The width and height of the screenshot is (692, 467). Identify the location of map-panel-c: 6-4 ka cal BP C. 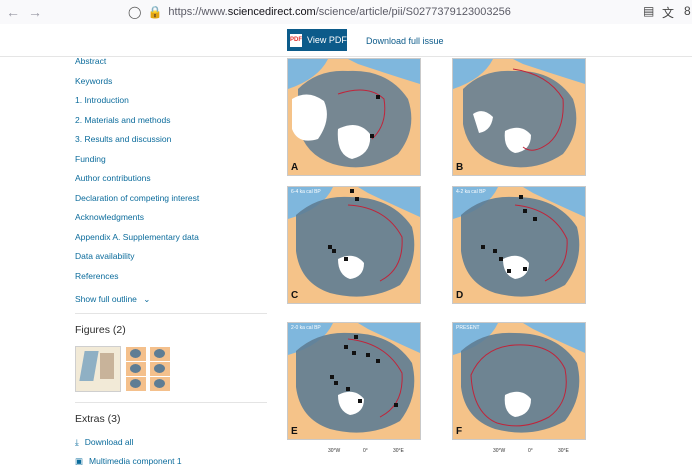
(354, 245).